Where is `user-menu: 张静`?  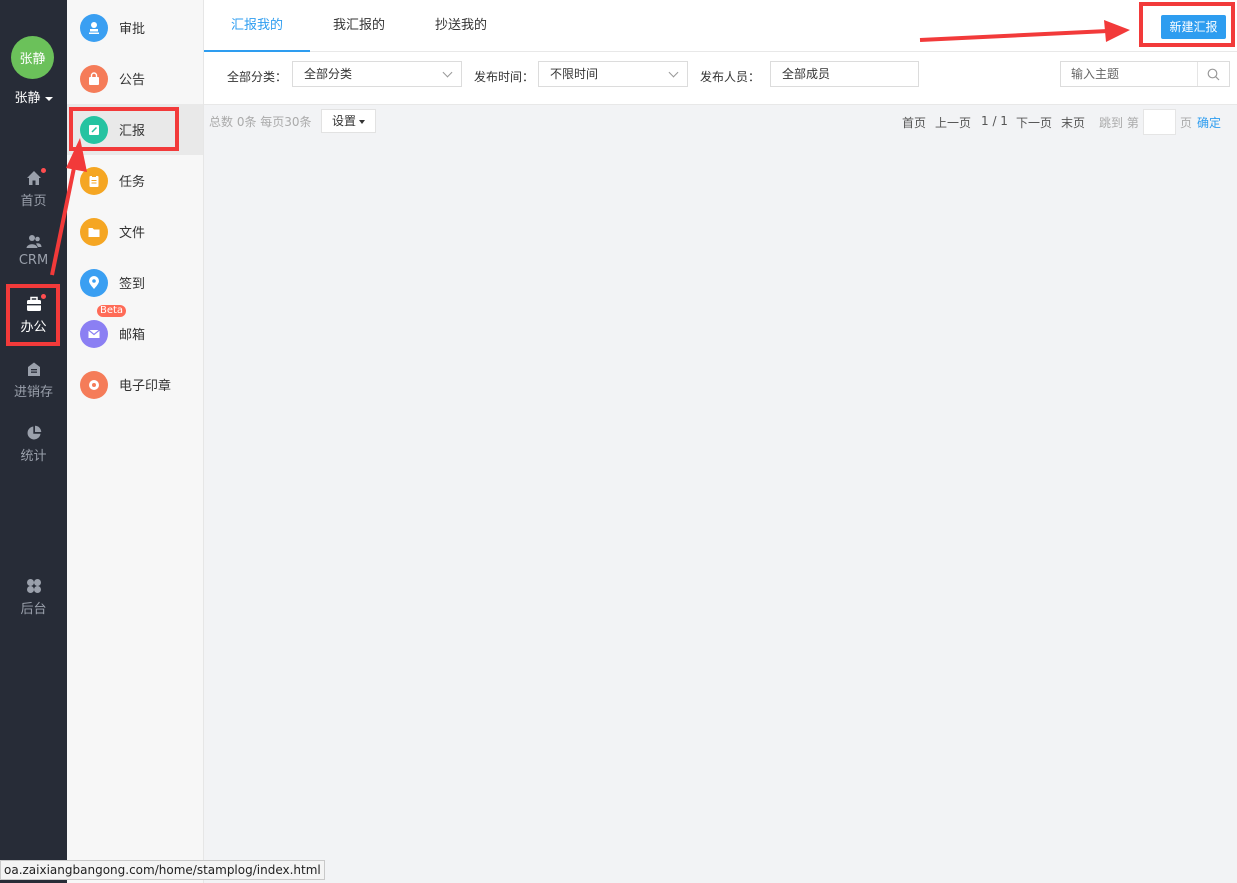 user-menu: 张静 is located at coordinates (33, 96).